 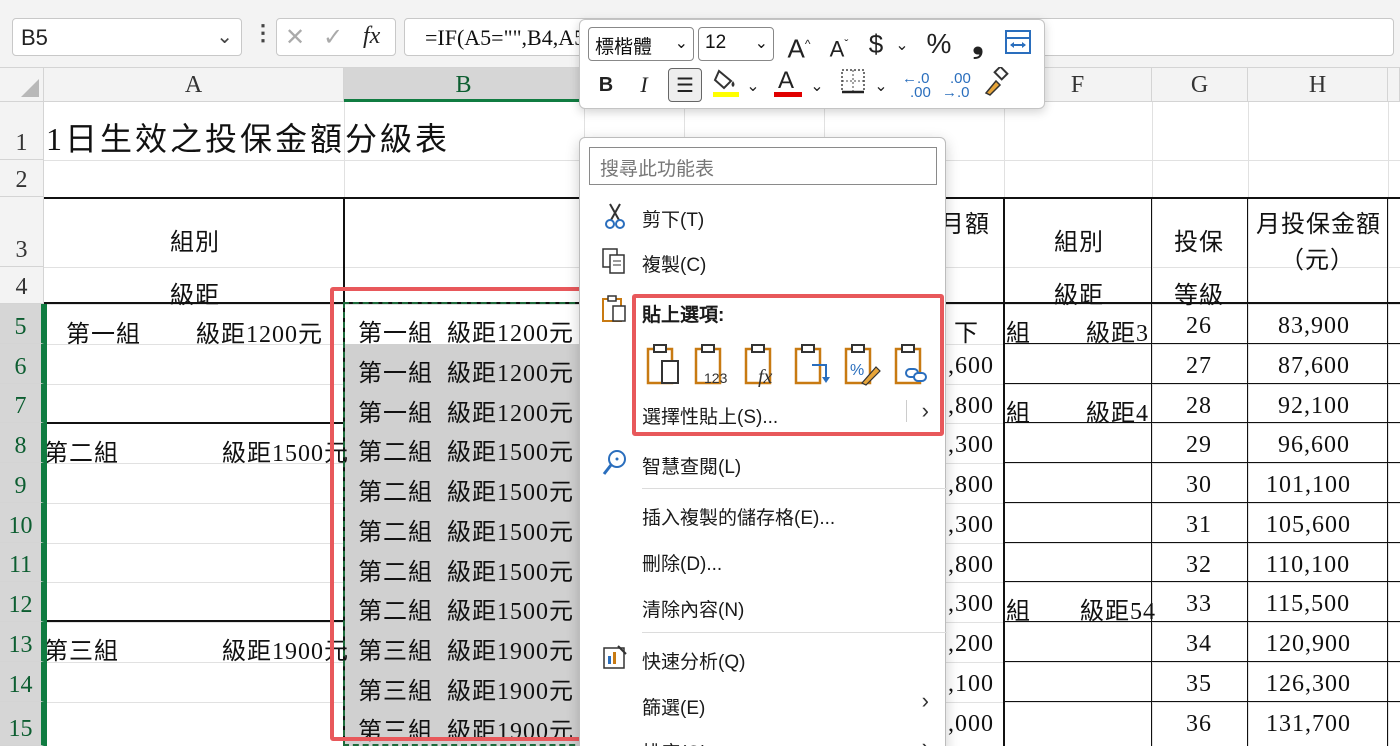 I want to click on e-cell-5: 下, so click(x=966, y=334).